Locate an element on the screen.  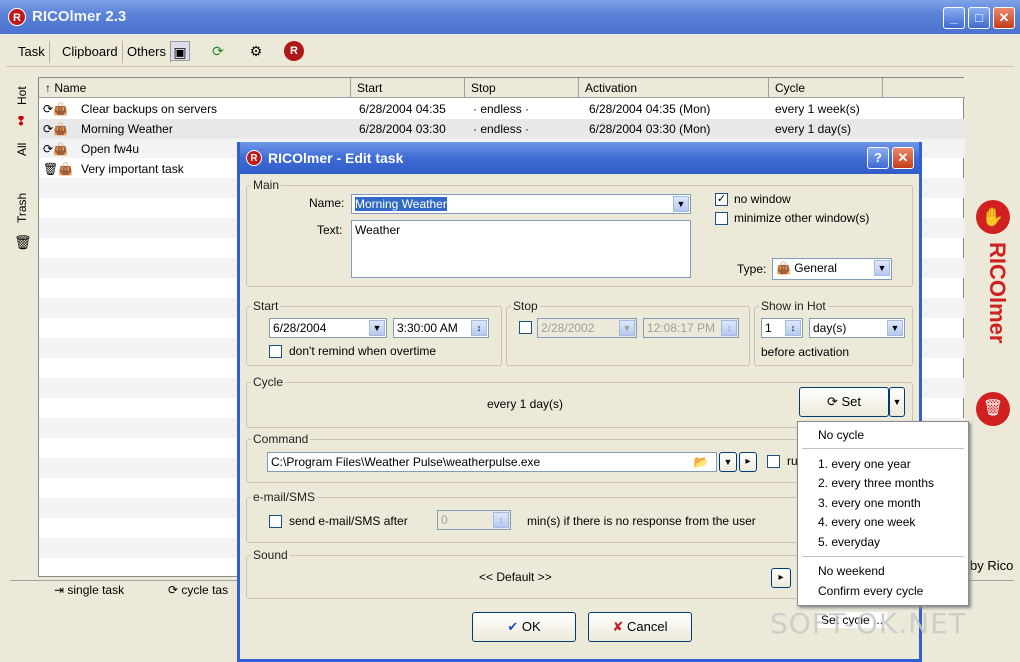
sound-group-label: Sound is located at coordinates (270, 555).